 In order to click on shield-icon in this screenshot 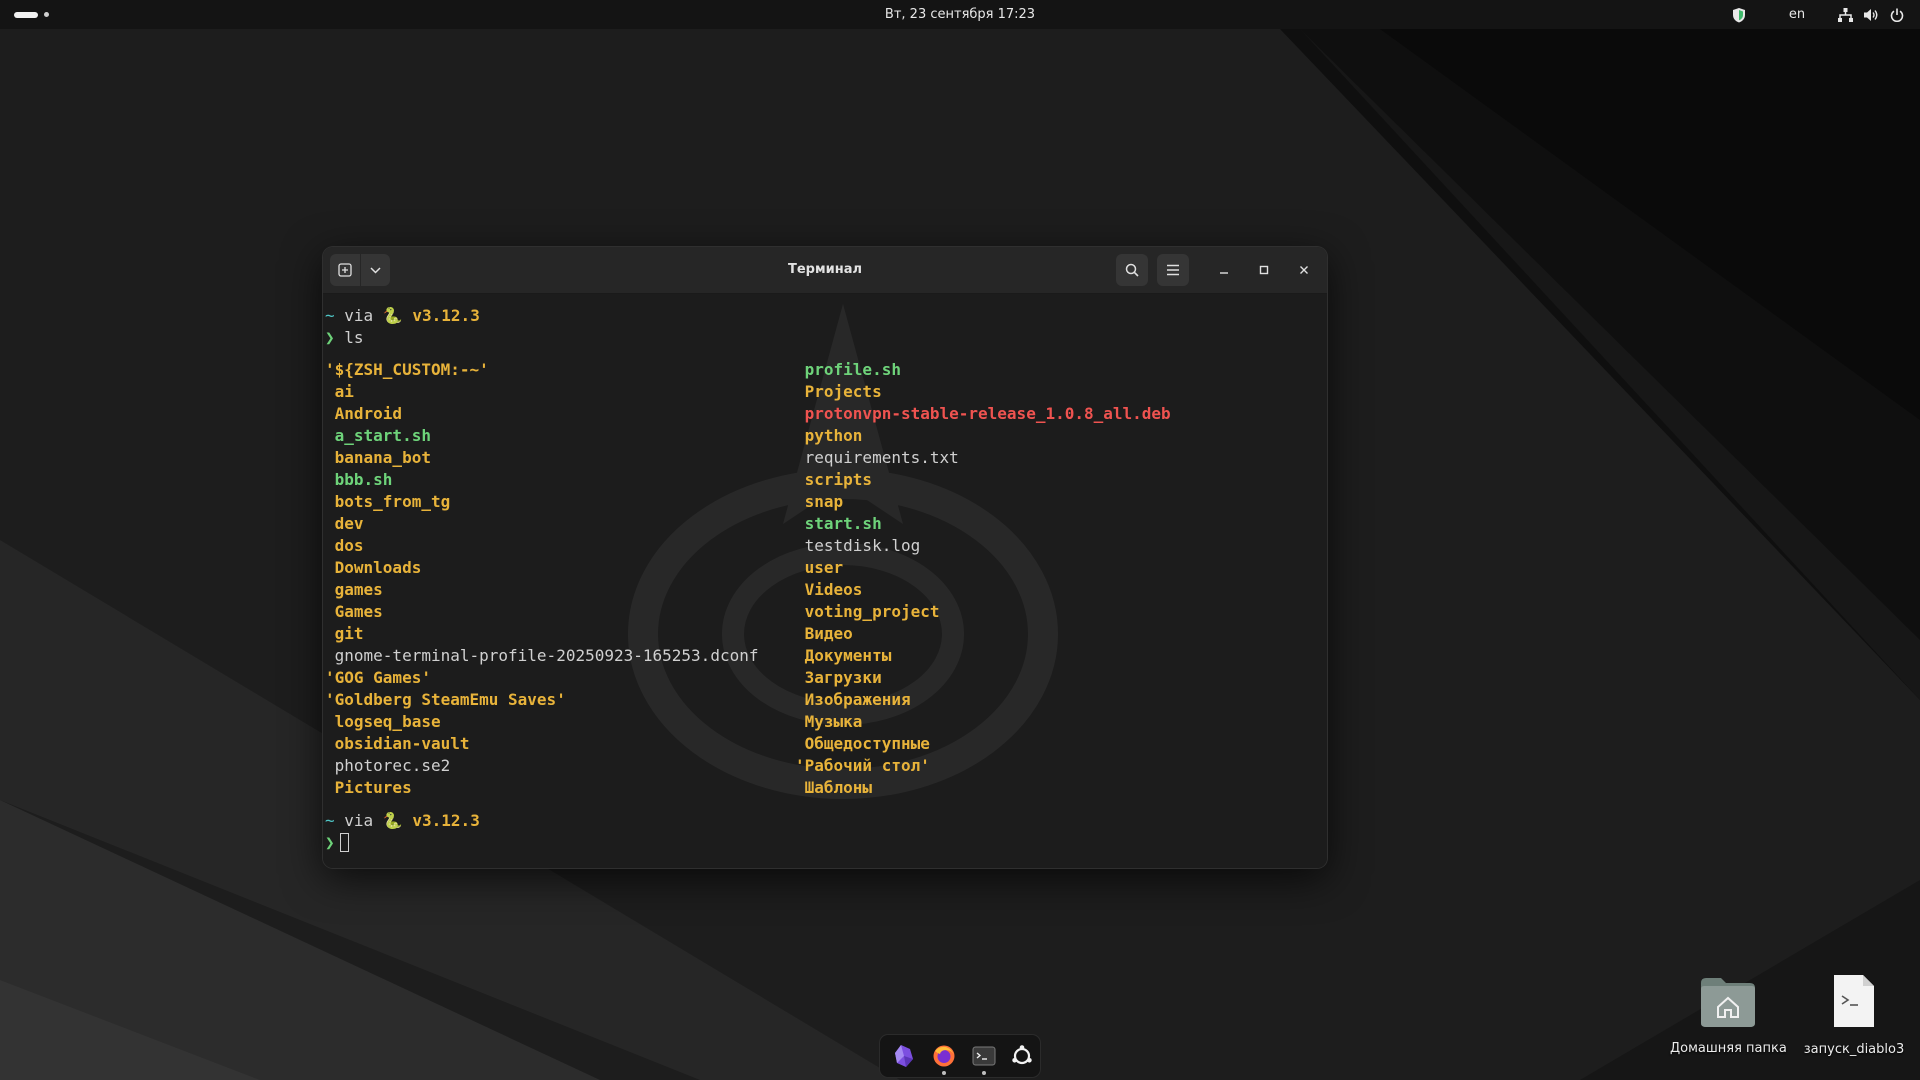, I will do `click(1739, 14)`.